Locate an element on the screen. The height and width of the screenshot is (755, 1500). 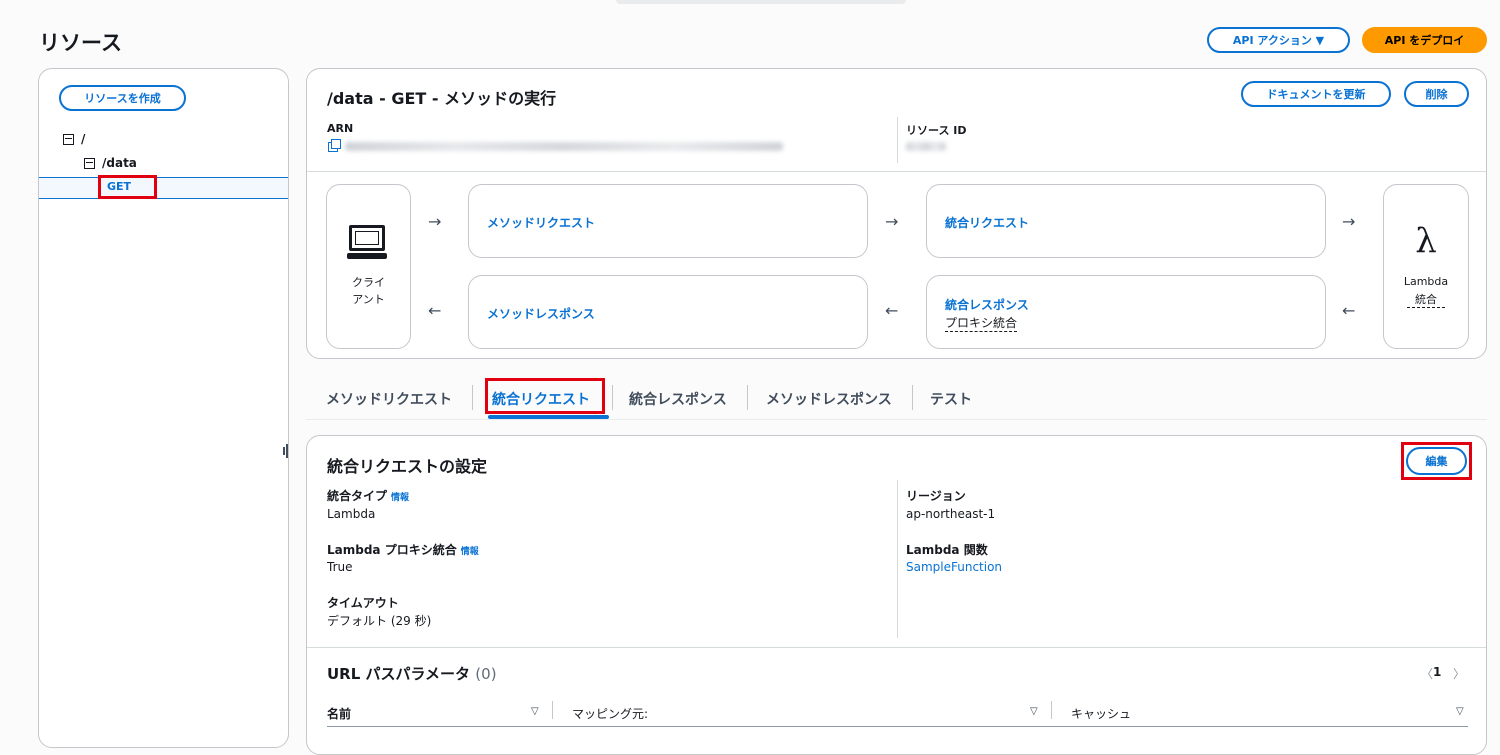
deploy-api-button: API をデプロイ is located at coordinates (1424, 40).